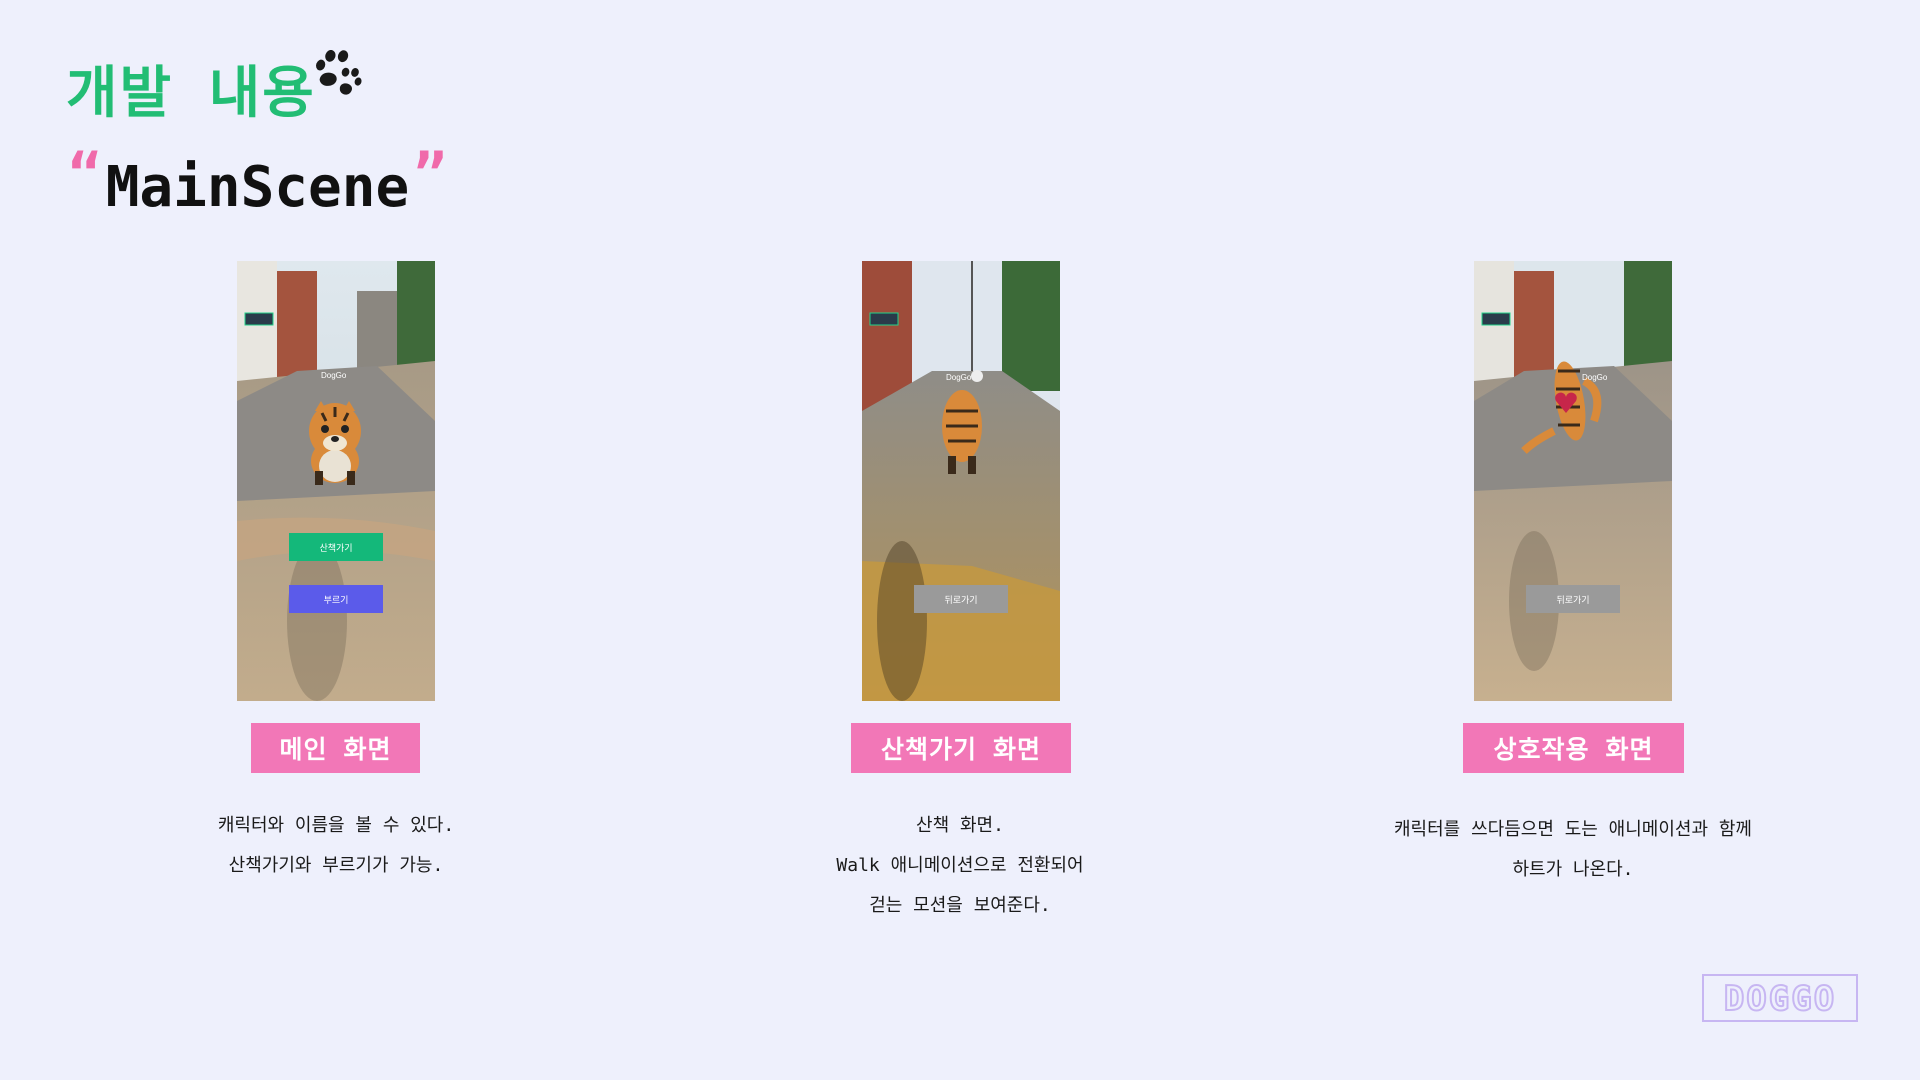 Image resolution: width=1920 pixels, height=1080 pixels. I want to click on scene-title: “ MainScene ”, so click(257, 181).